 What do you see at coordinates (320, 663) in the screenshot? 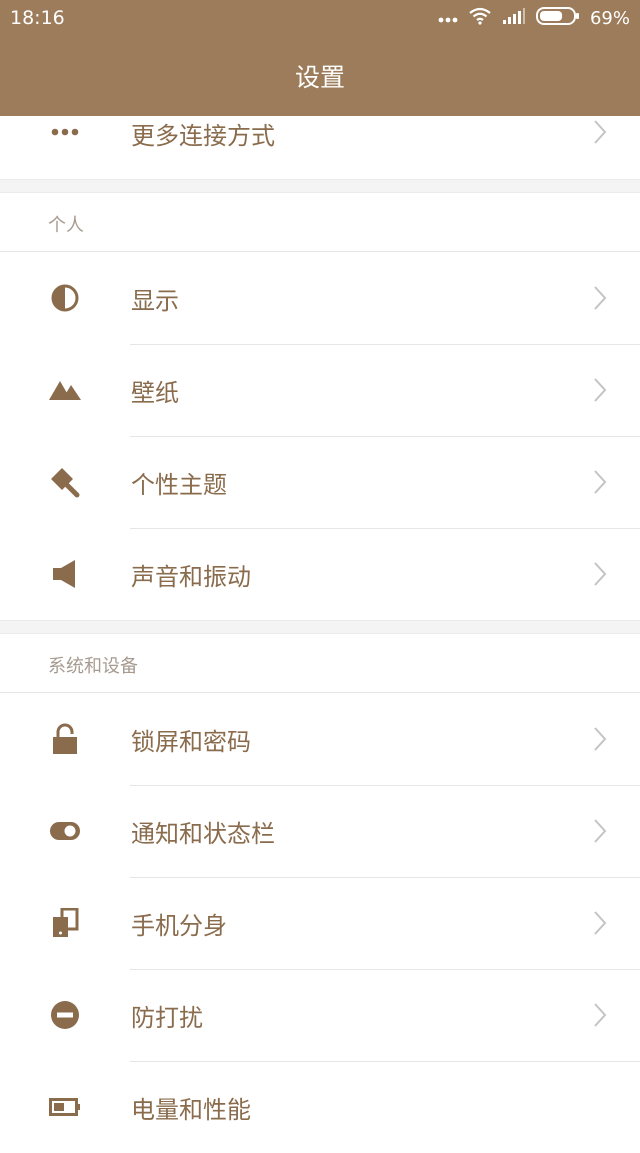
I see `section-header: 系统和设备` at bounding box center [320, 663].